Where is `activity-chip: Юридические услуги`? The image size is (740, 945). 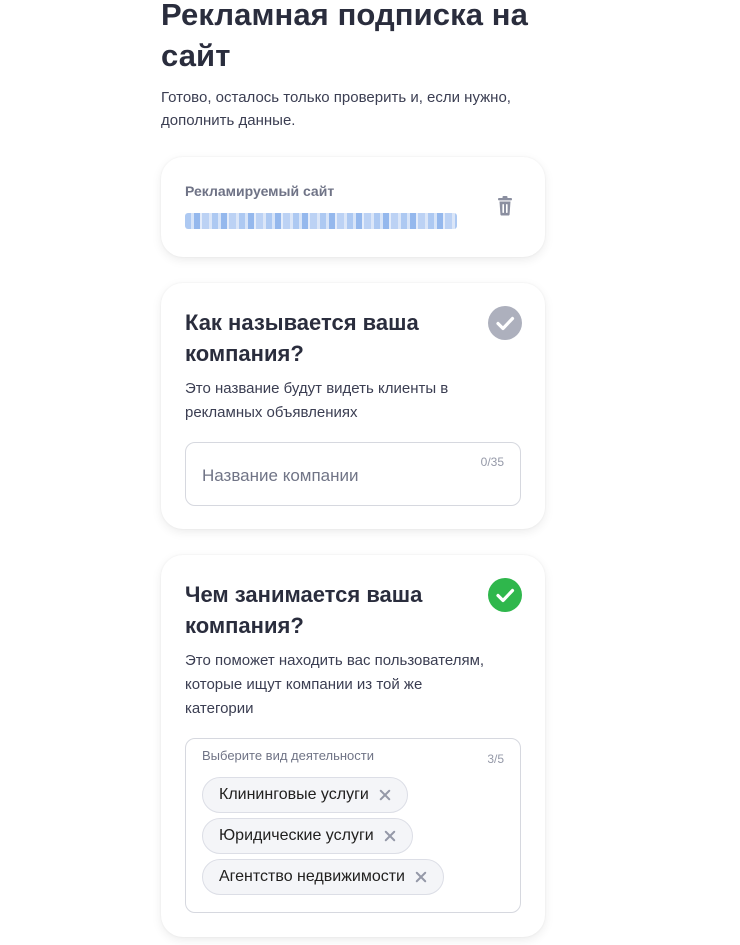
activity-chip: Юридические услуги is located at coordinates (307, 836).